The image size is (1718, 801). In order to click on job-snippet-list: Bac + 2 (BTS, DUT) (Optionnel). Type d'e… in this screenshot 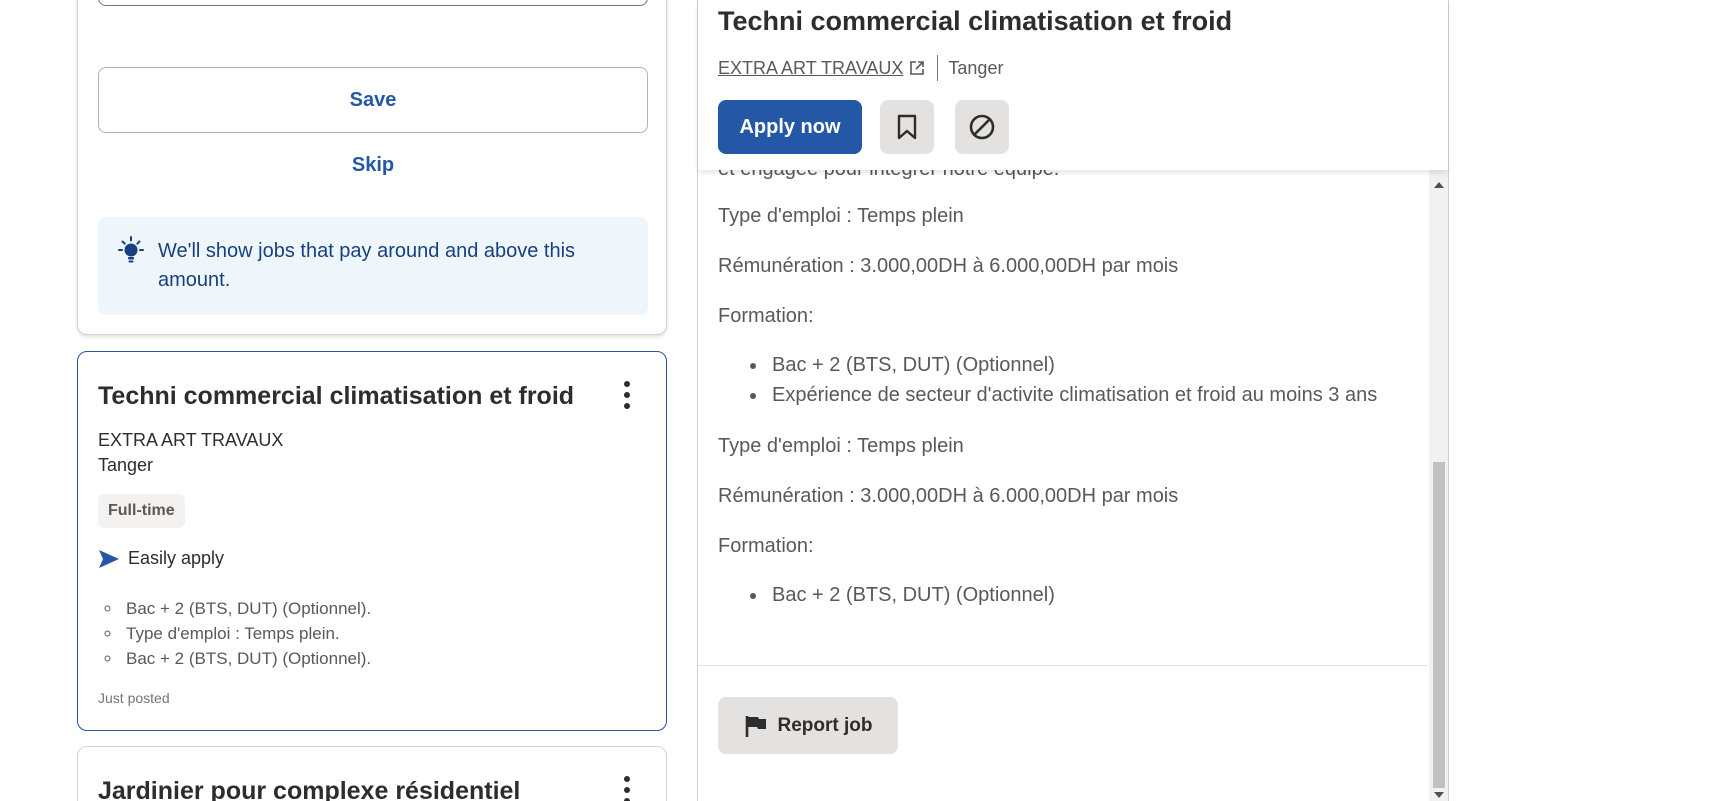, I will do `click(246, 633)`.